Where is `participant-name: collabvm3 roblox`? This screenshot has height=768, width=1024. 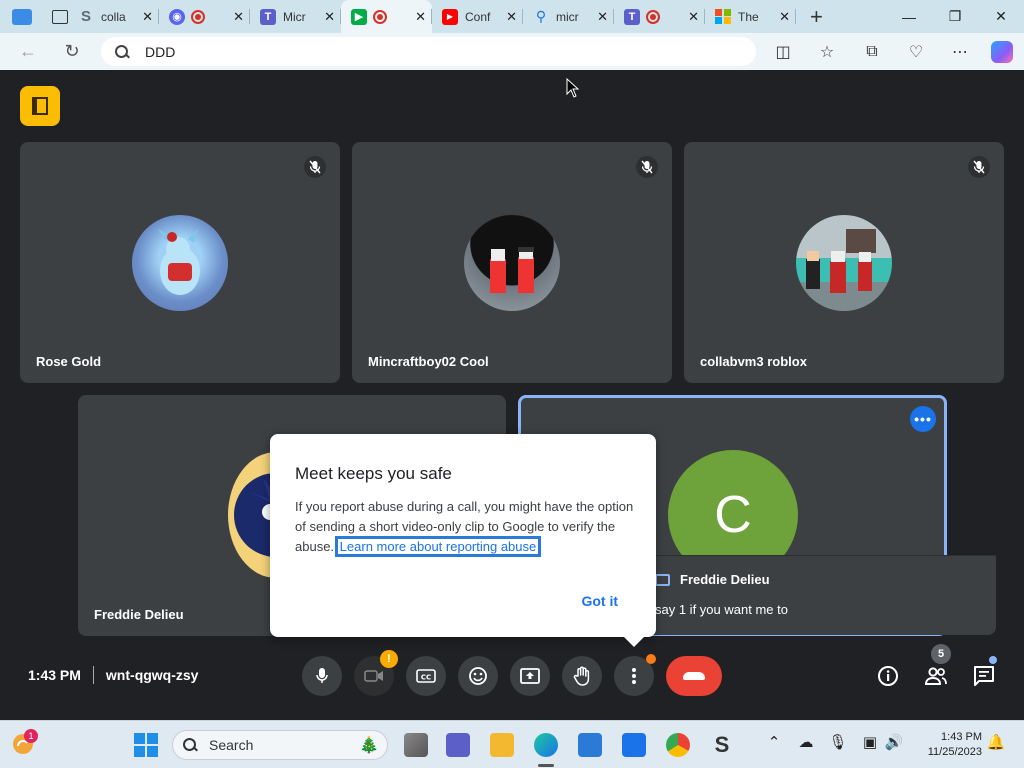 participant-name: collabvm3 roblox is located at coordinates (753, 361).